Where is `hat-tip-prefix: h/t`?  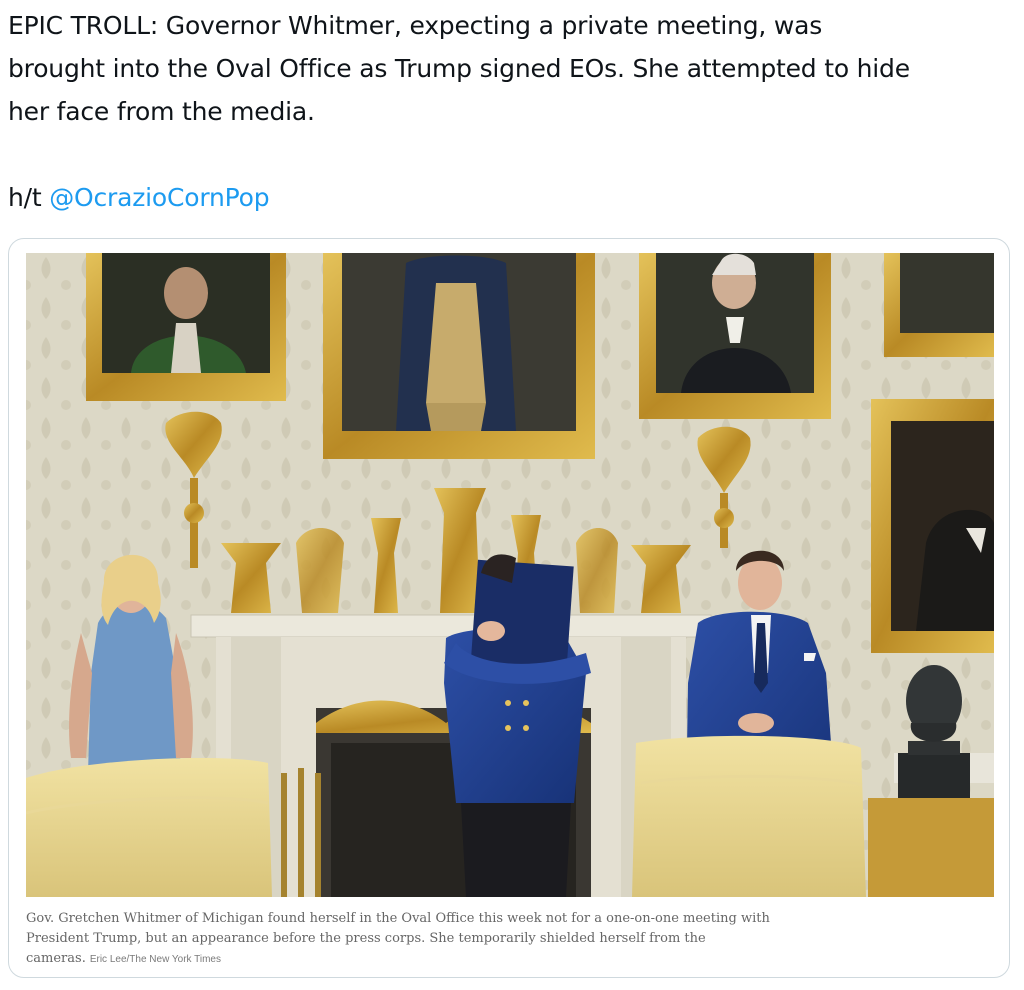 hat-tip-prefix: h/t is located at coordinates (29, 197).